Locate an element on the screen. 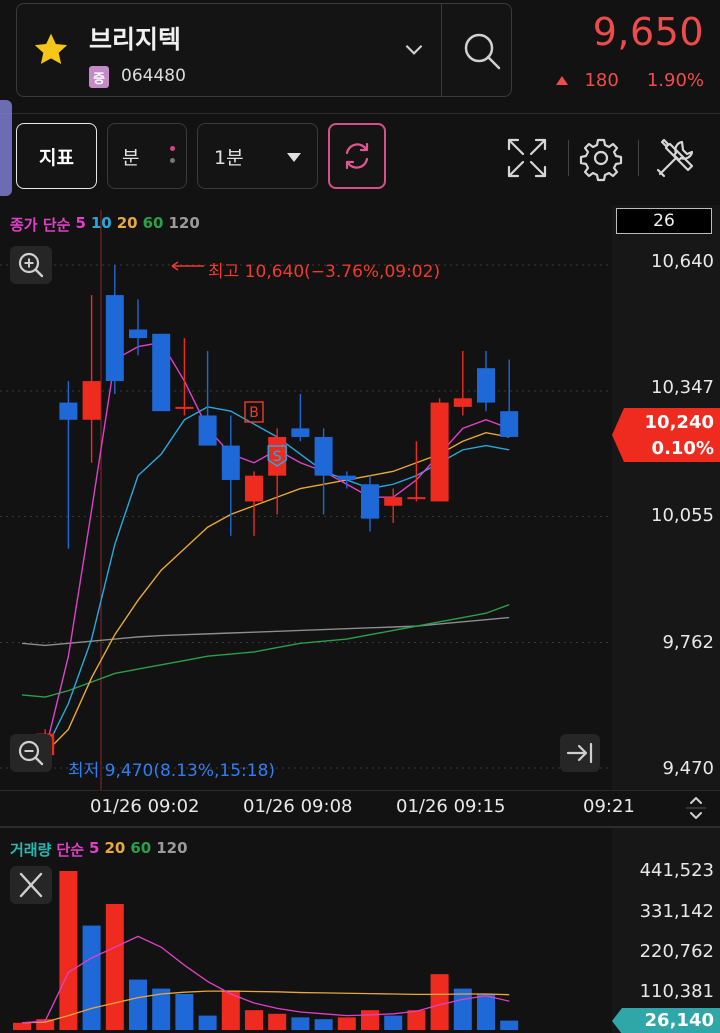  legend-ma20: 20 is located at coordinates (127, 223).